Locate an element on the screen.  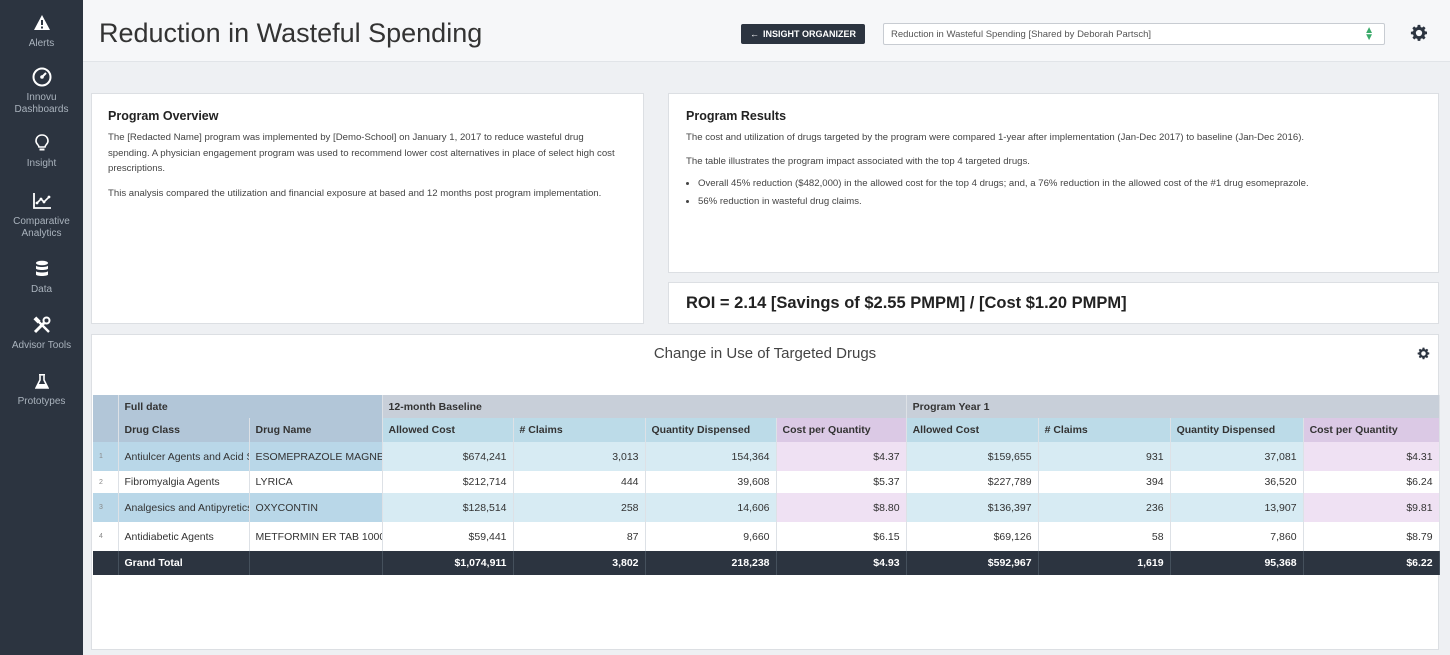
table-cell: $674,241 is located at coordinates (448, 456).